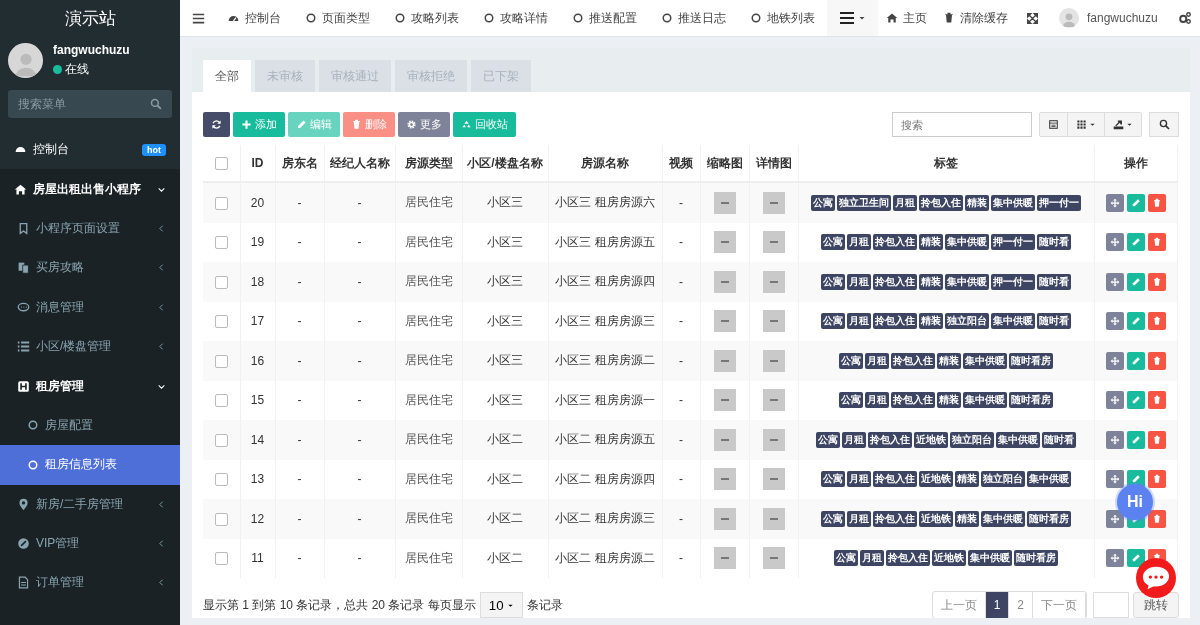 The image size is (1200, 625). Describe the element at coordinates (90, 189) in the screenshot. I see `sidebar-item: 房屋出租出售小程序` at that location.